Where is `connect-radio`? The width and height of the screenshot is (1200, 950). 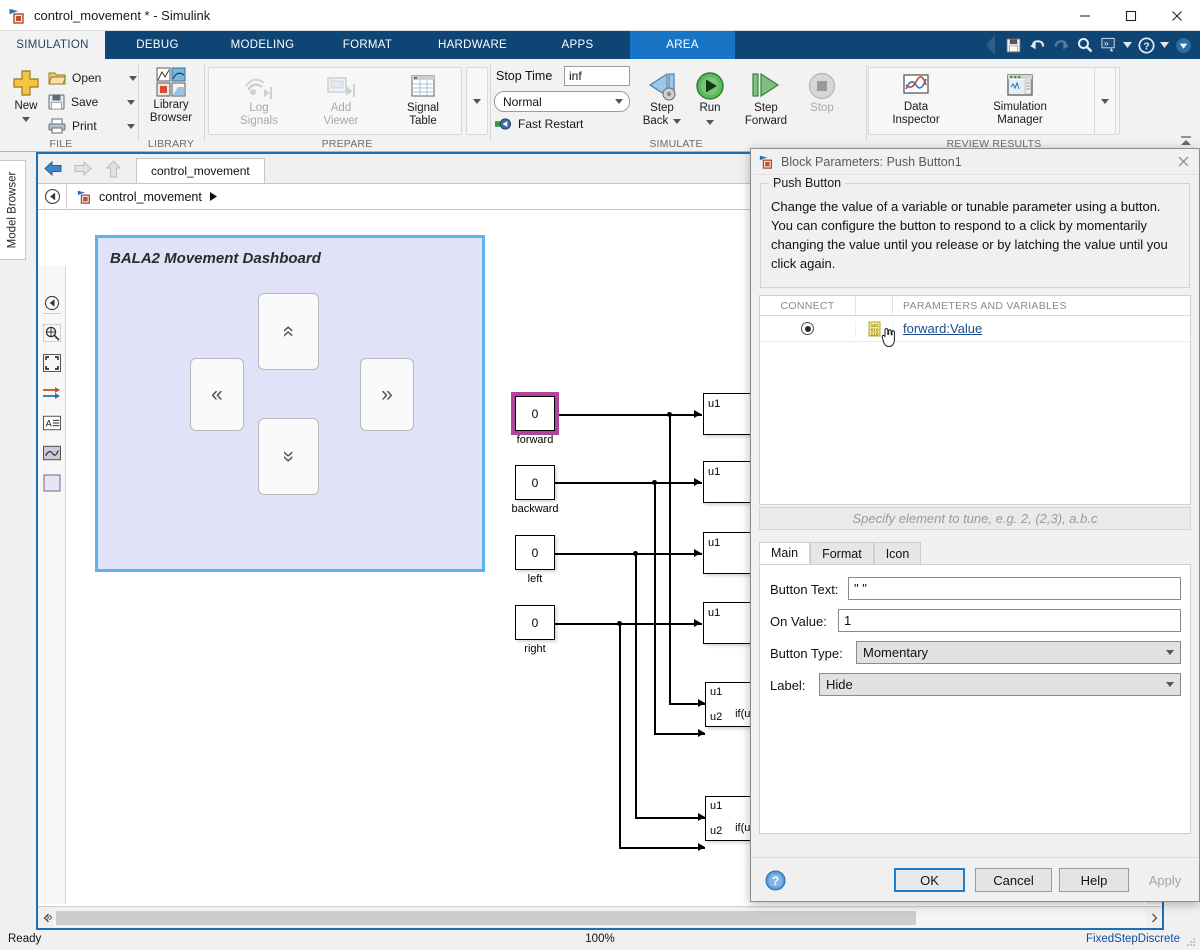
connect-radio is located at coordinates (807, 328).